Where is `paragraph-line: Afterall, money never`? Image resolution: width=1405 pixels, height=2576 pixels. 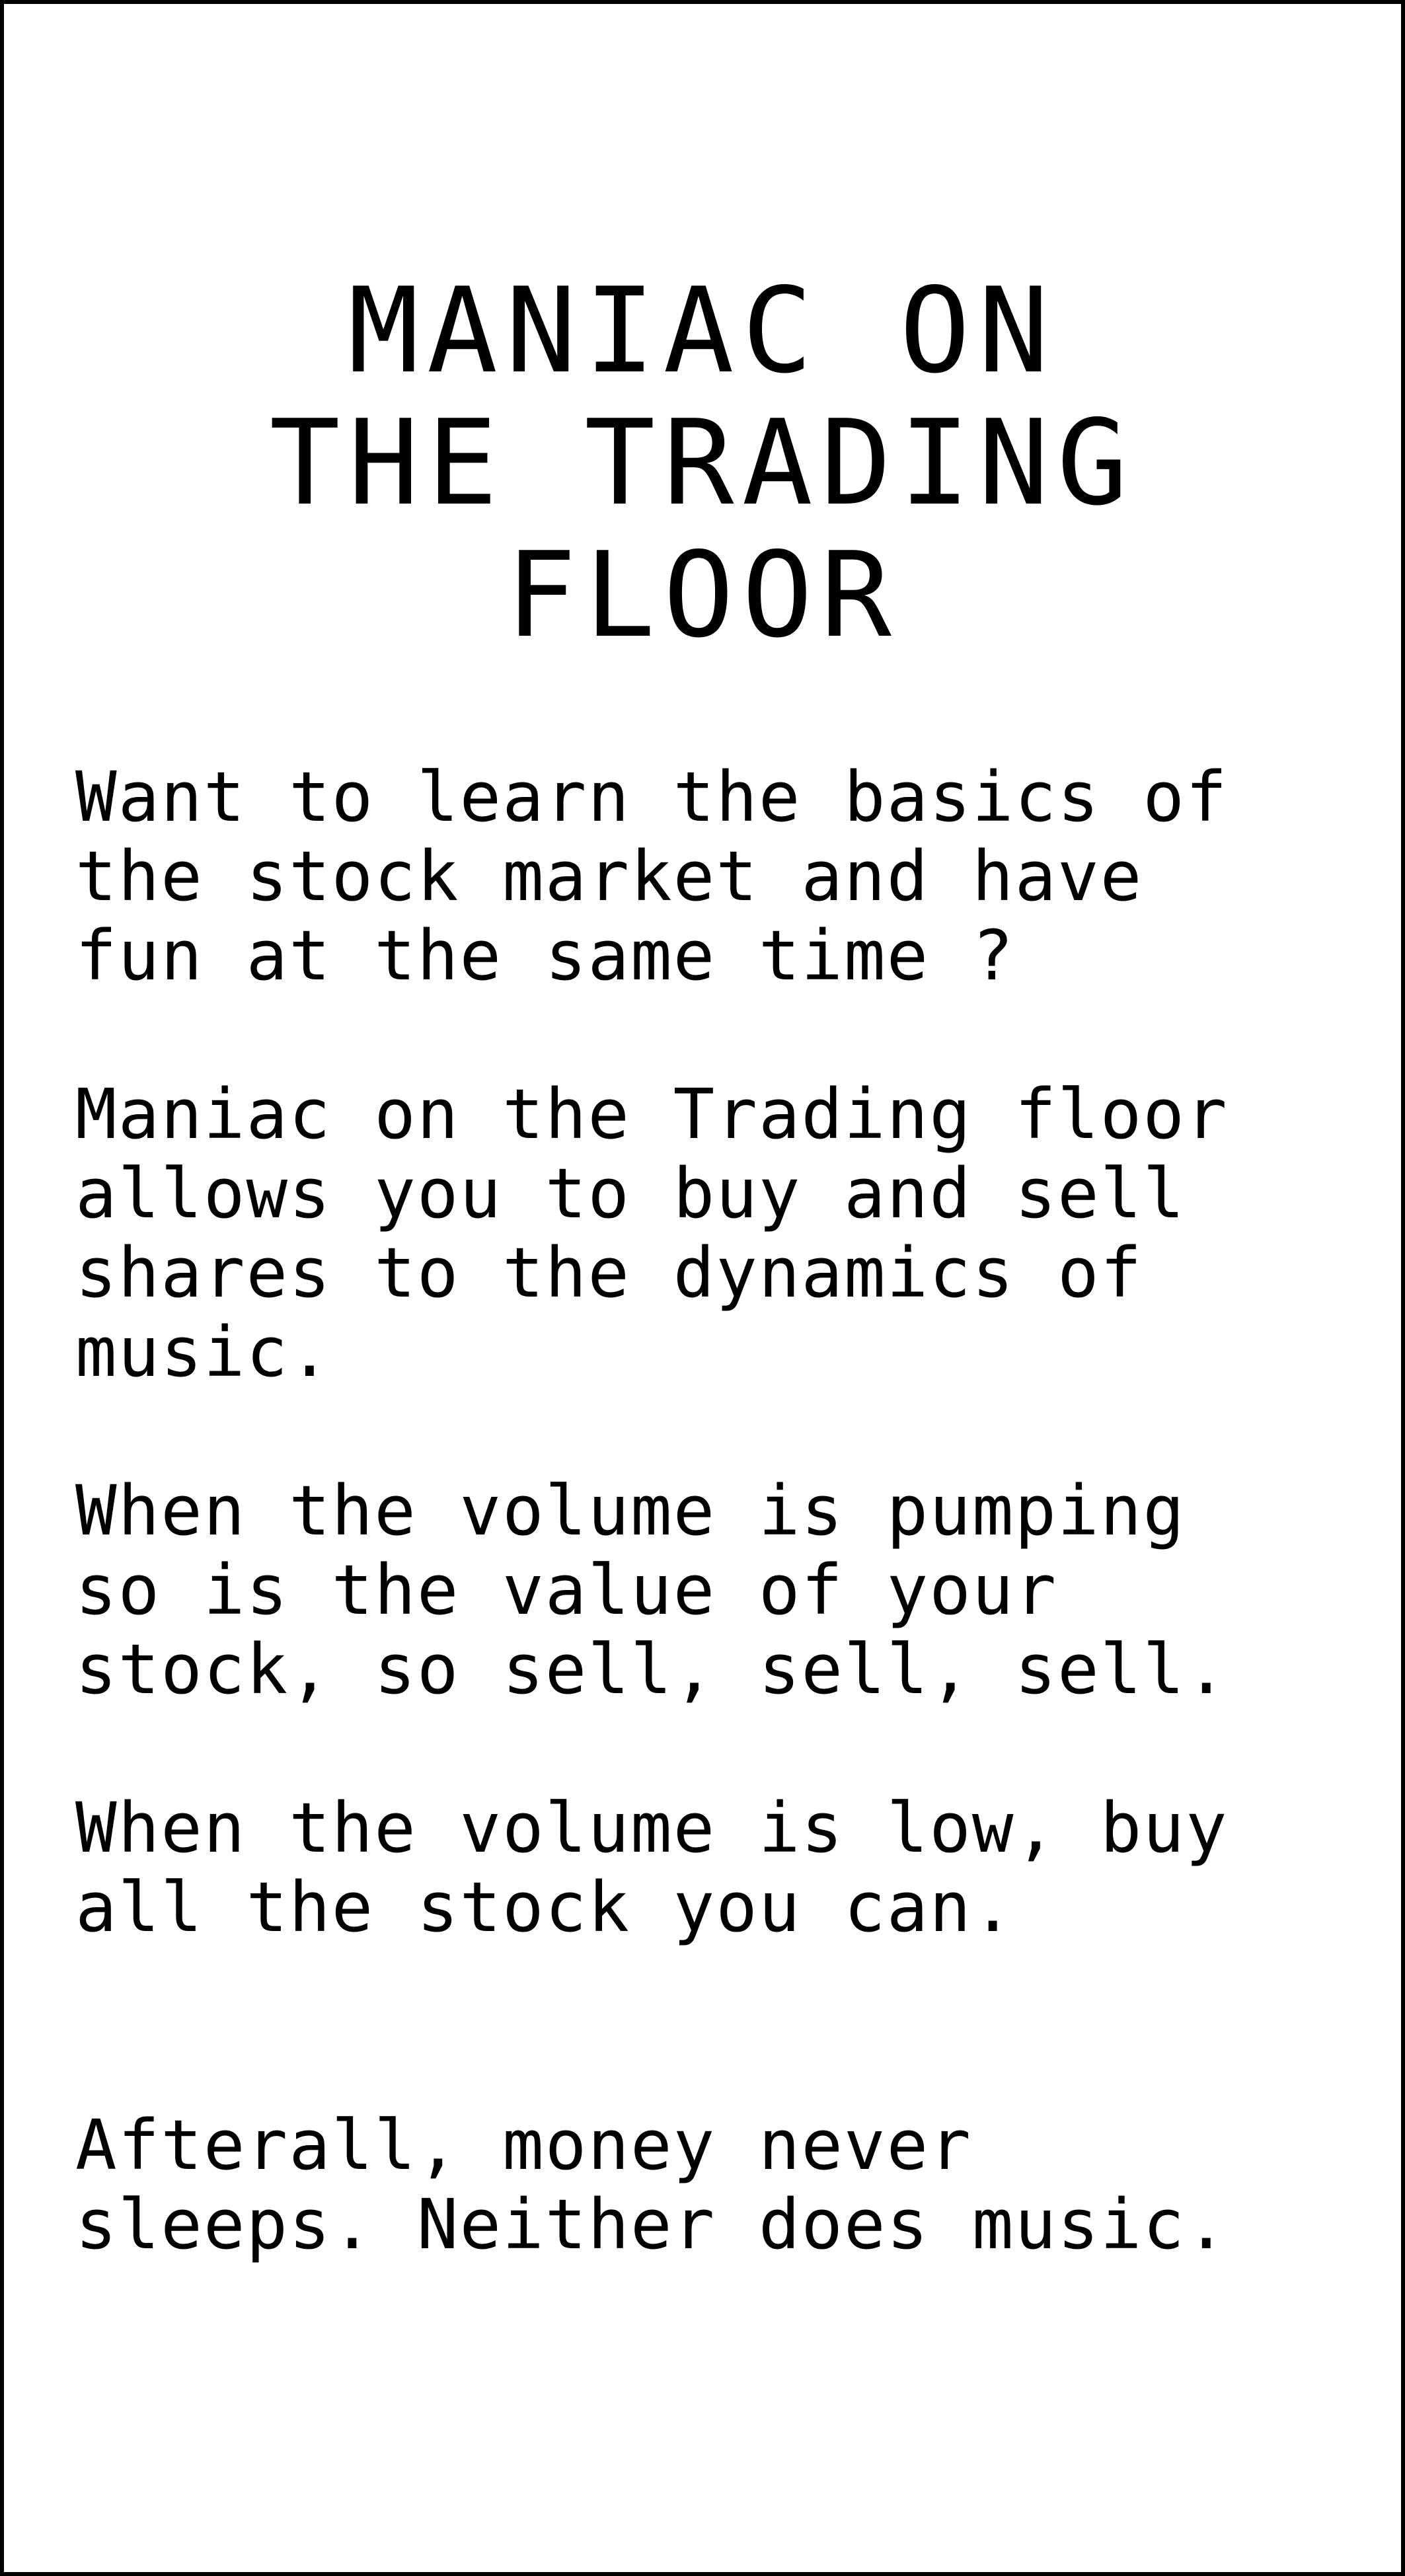
paragraph-line: Afterall, money never is located at coordinates (523, 2145).